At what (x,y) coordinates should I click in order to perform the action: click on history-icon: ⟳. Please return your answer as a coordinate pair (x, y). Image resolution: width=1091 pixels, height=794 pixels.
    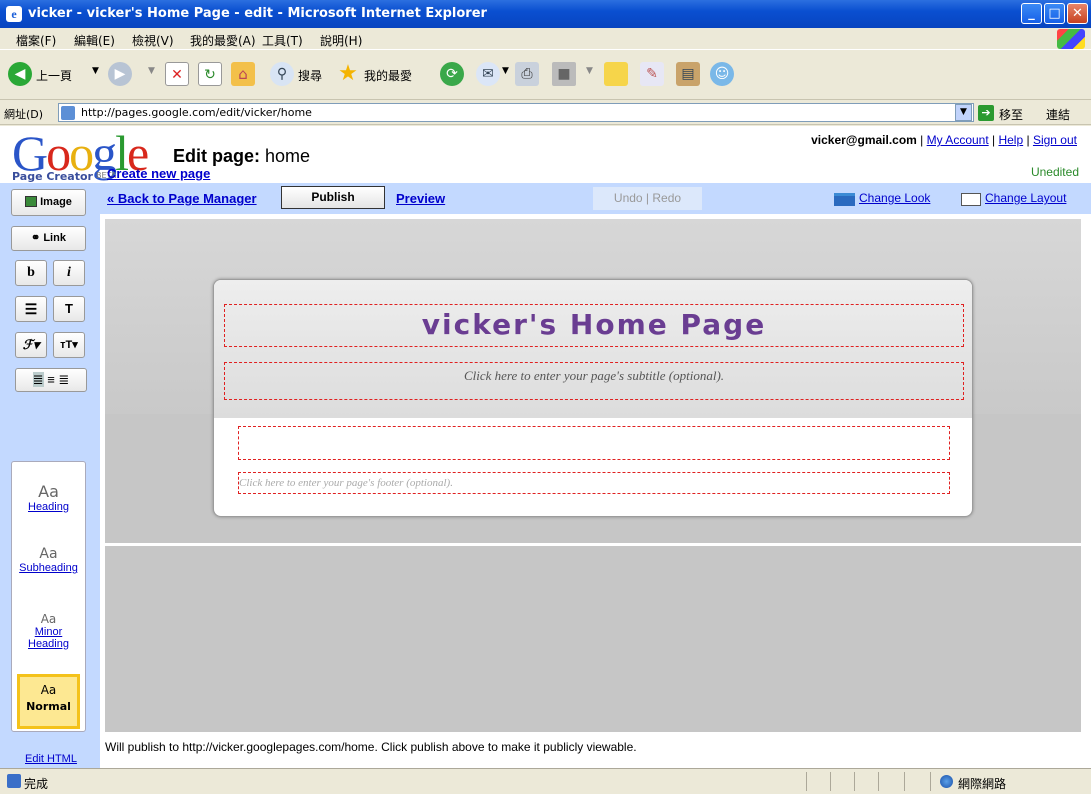
    Looking at the image, I should click on (452, 74).